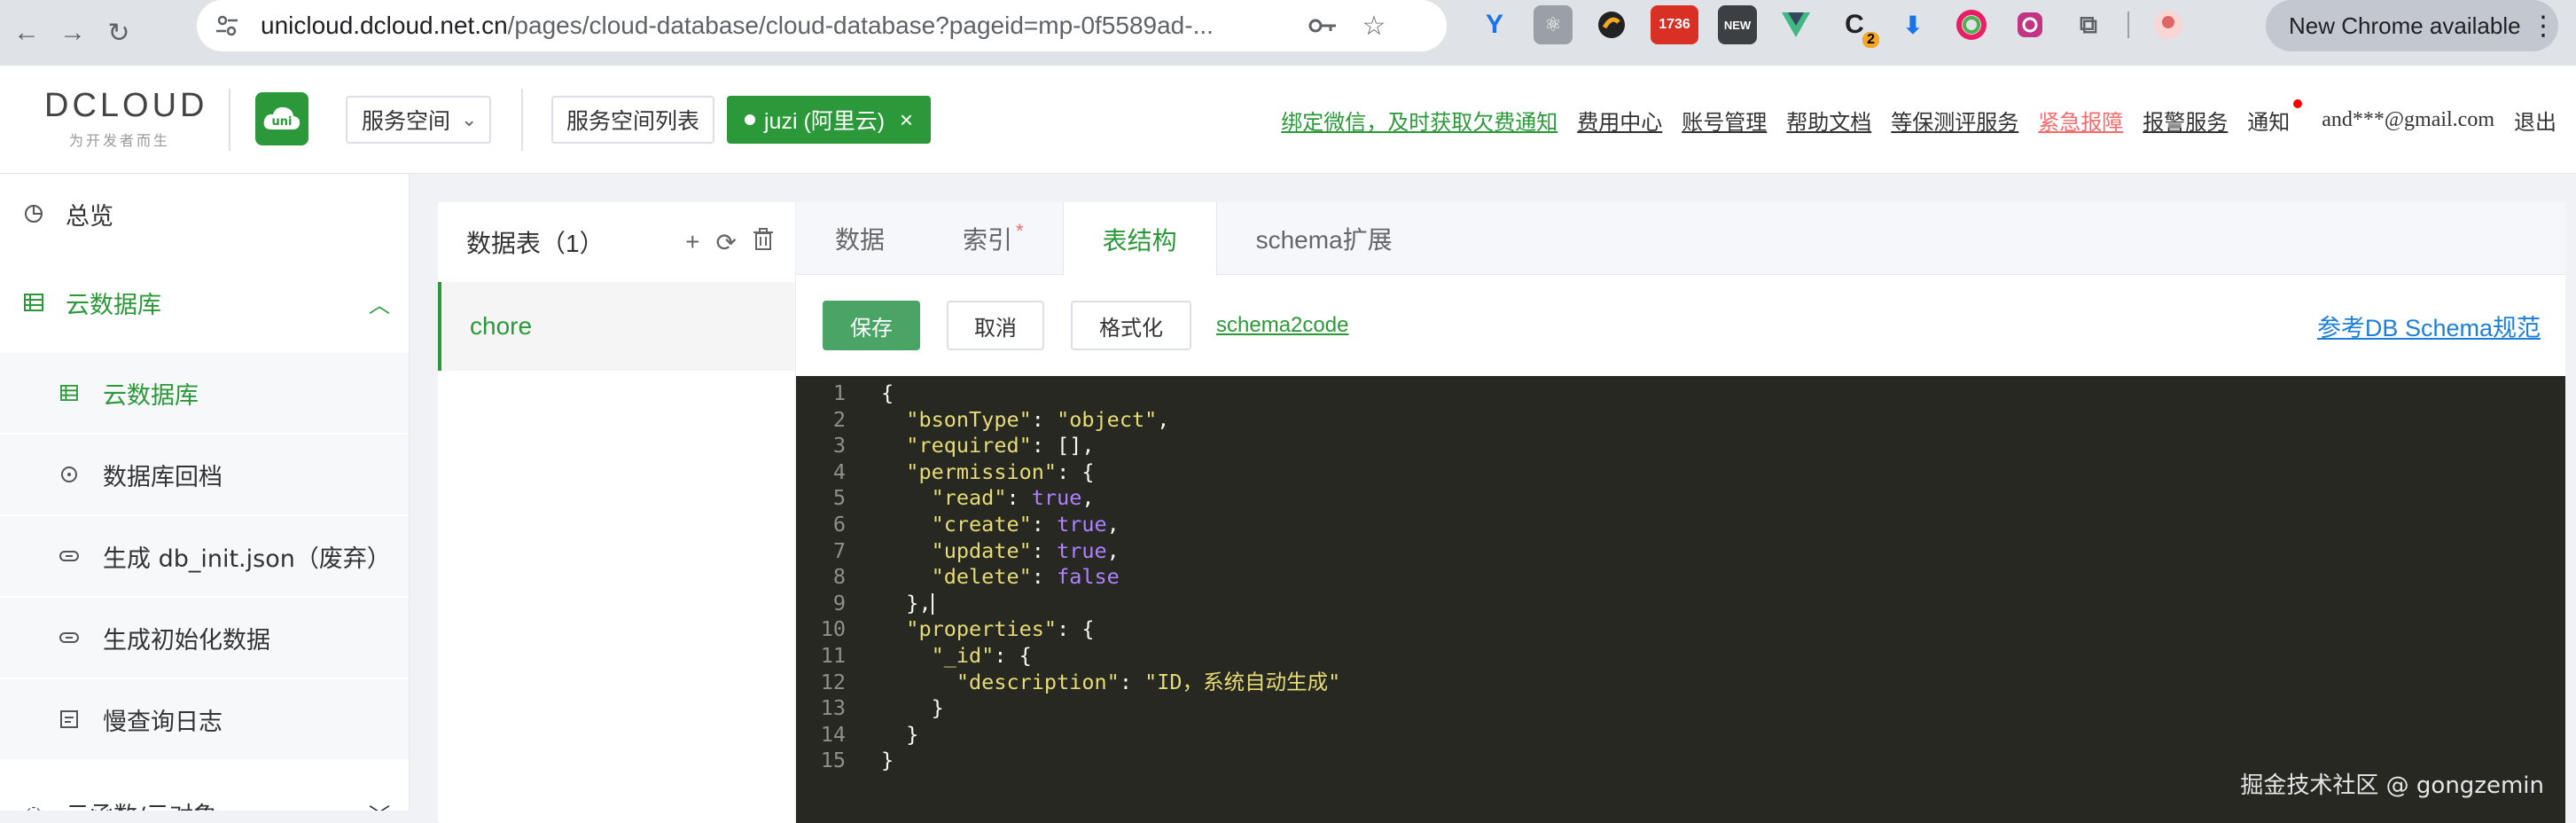 The height and width of the screenshot is (823, 2576). I want to click on save-button: 保存, so click(871, 326).